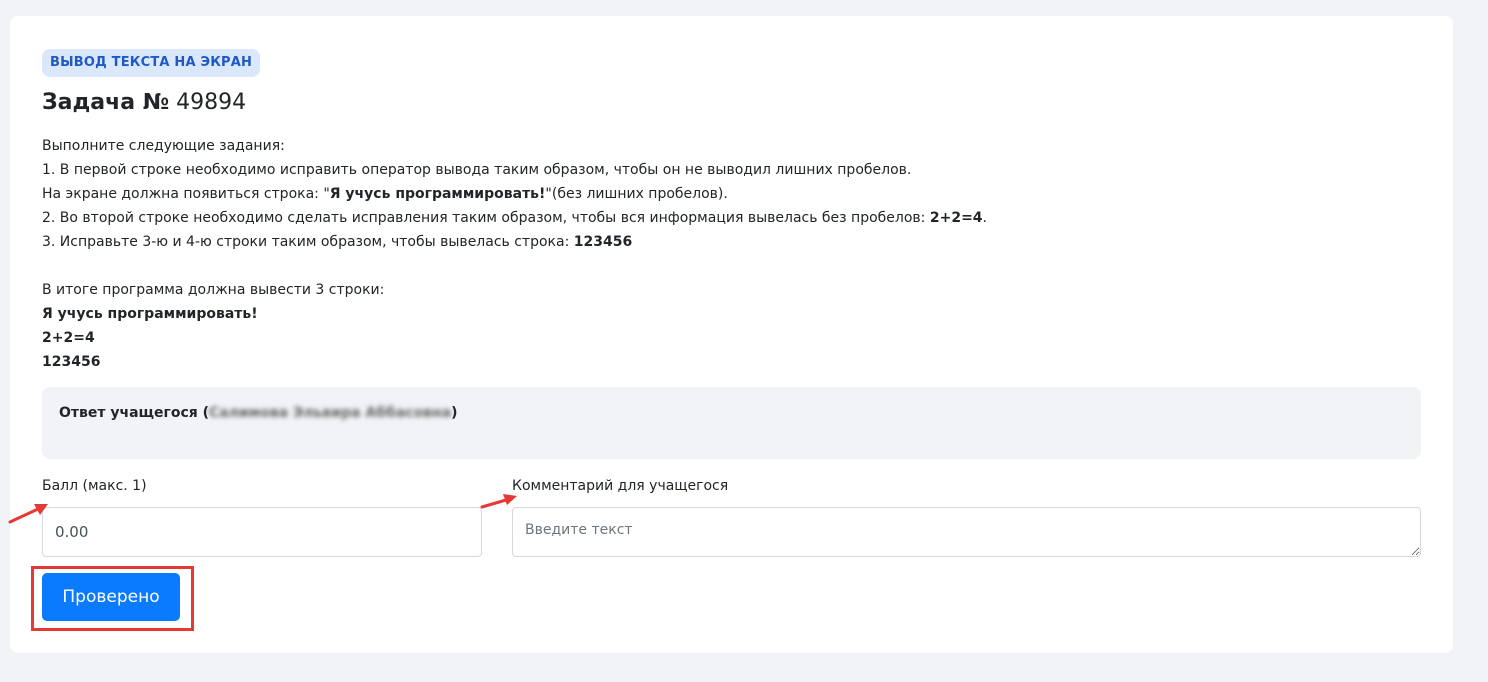 The height and width of the screenshot is (682, 1488). I want to click on task-title-prefix: Задача №, so click(106, 102).